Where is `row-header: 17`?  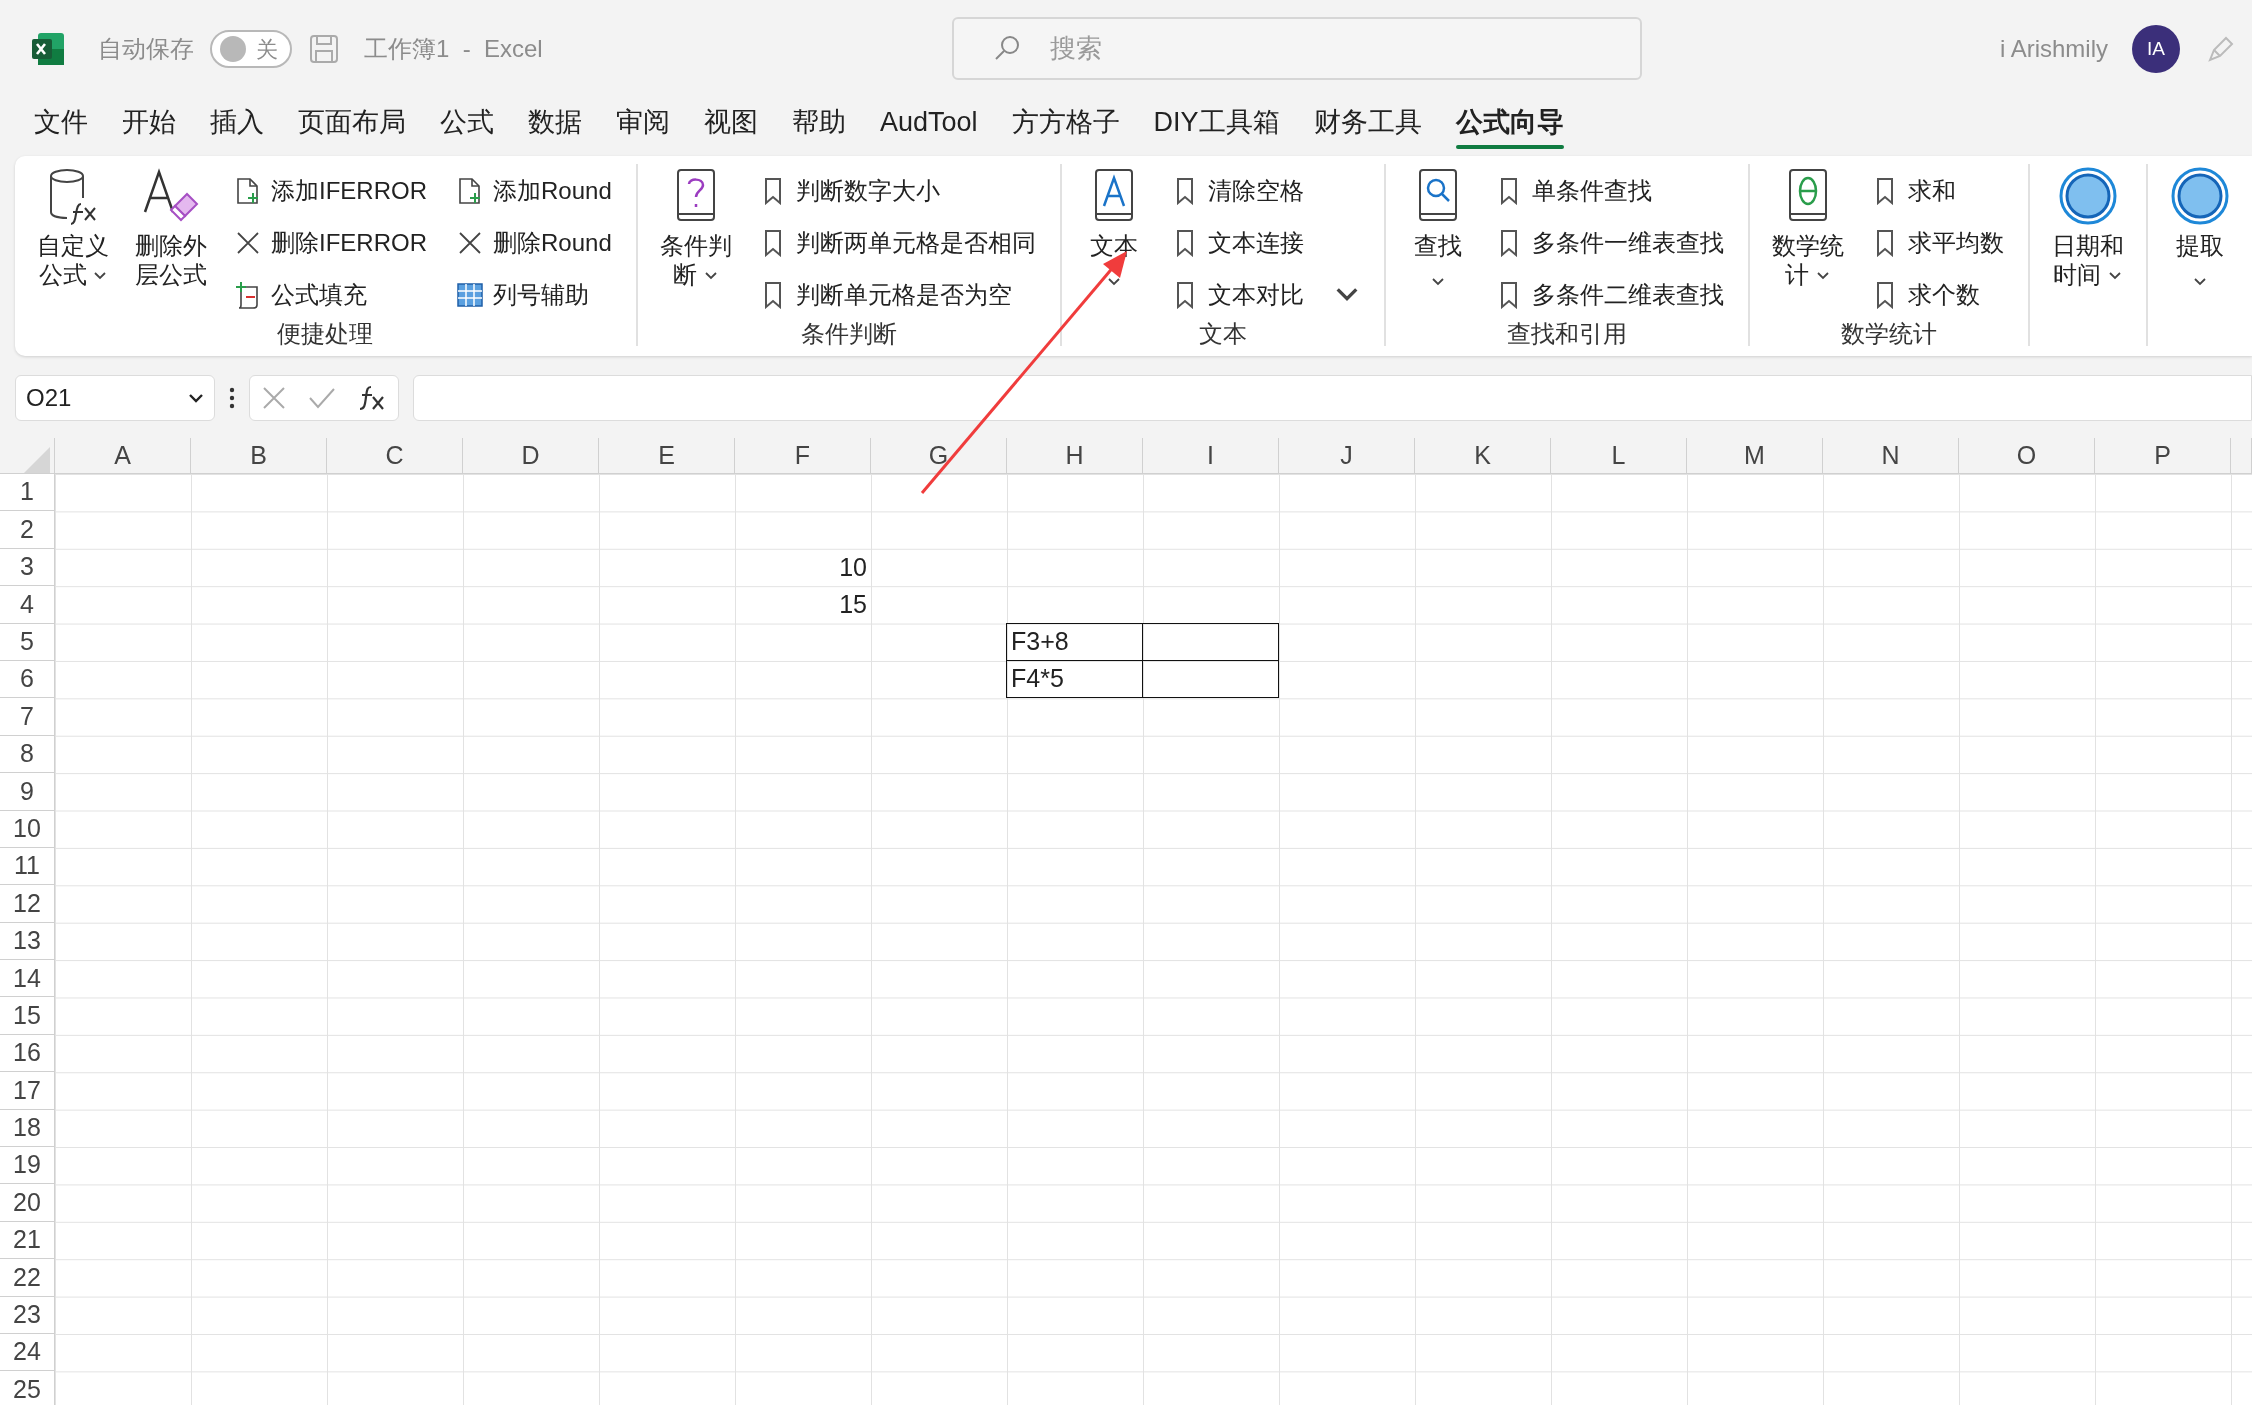 row-header: 17 is located at coordinates (27, 1091).